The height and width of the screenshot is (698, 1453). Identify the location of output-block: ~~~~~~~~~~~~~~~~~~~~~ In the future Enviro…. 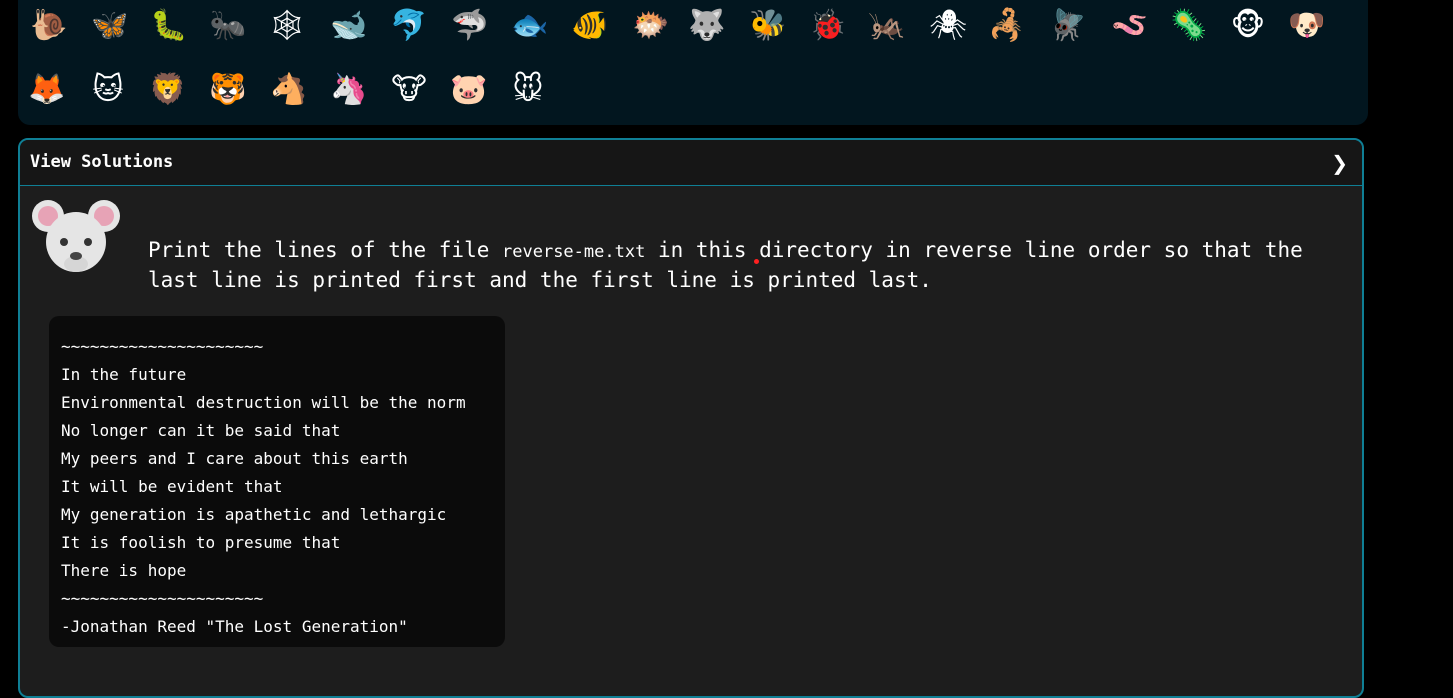
(277, 481).